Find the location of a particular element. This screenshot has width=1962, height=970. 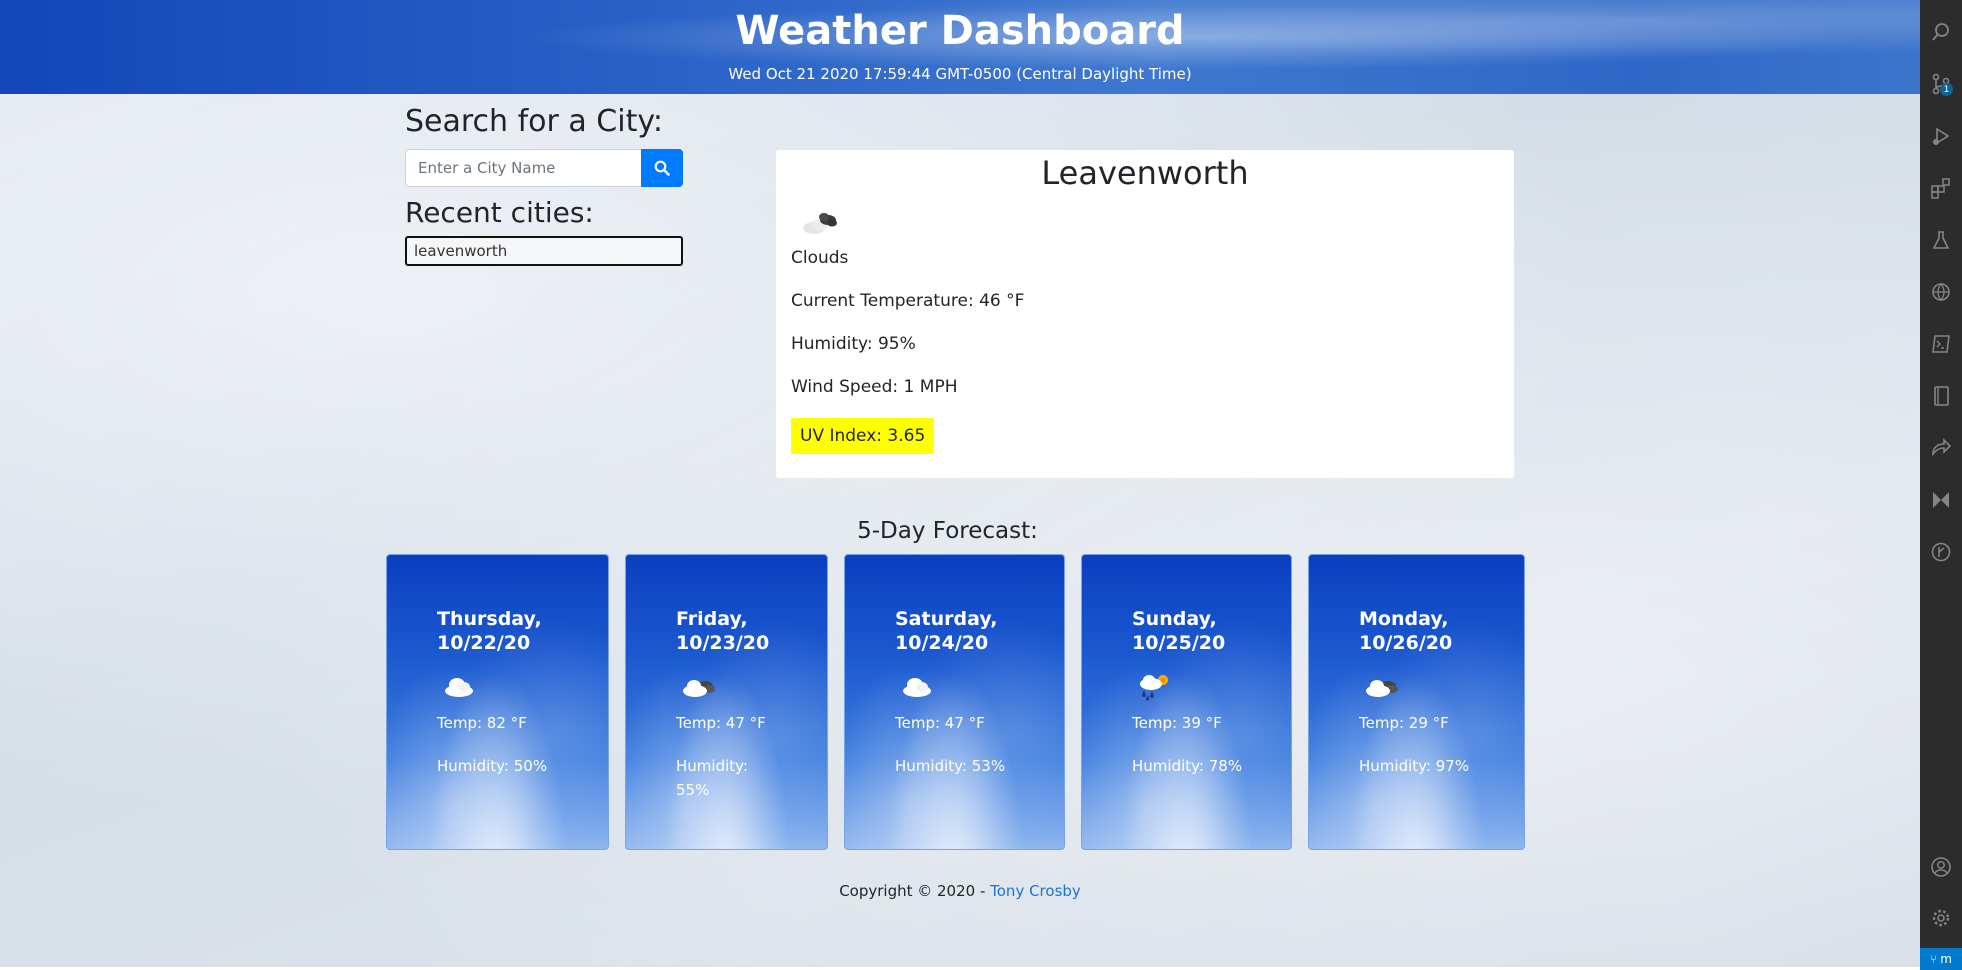

page-title: Weather Dashboard is located at coordinates (960, 31).